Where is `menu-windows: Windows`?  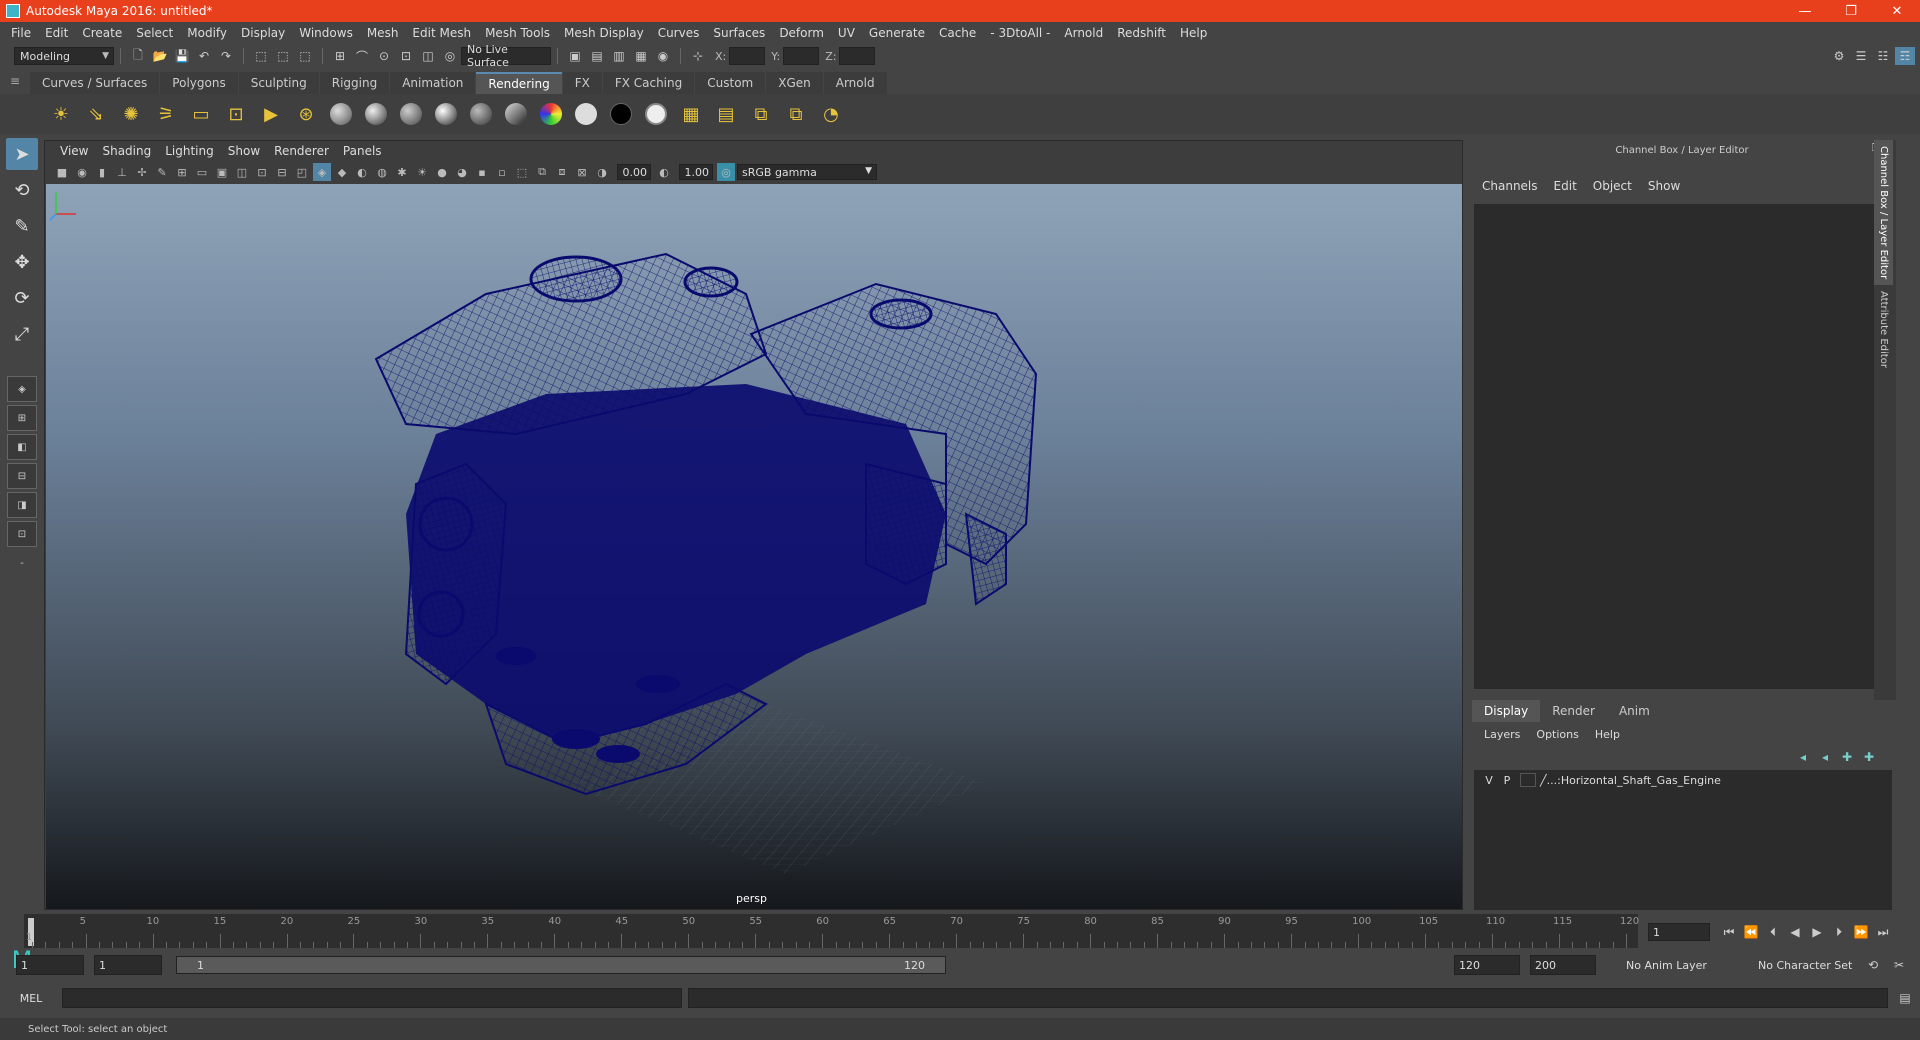 menu-windows: Windows is located at coordinates (326, 33).